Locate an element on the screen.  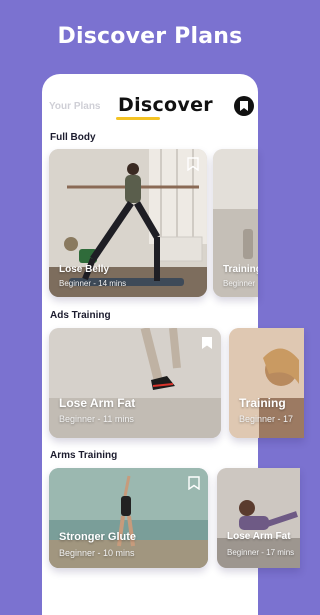
saved-plans-button is located at coordinates (244, 106).